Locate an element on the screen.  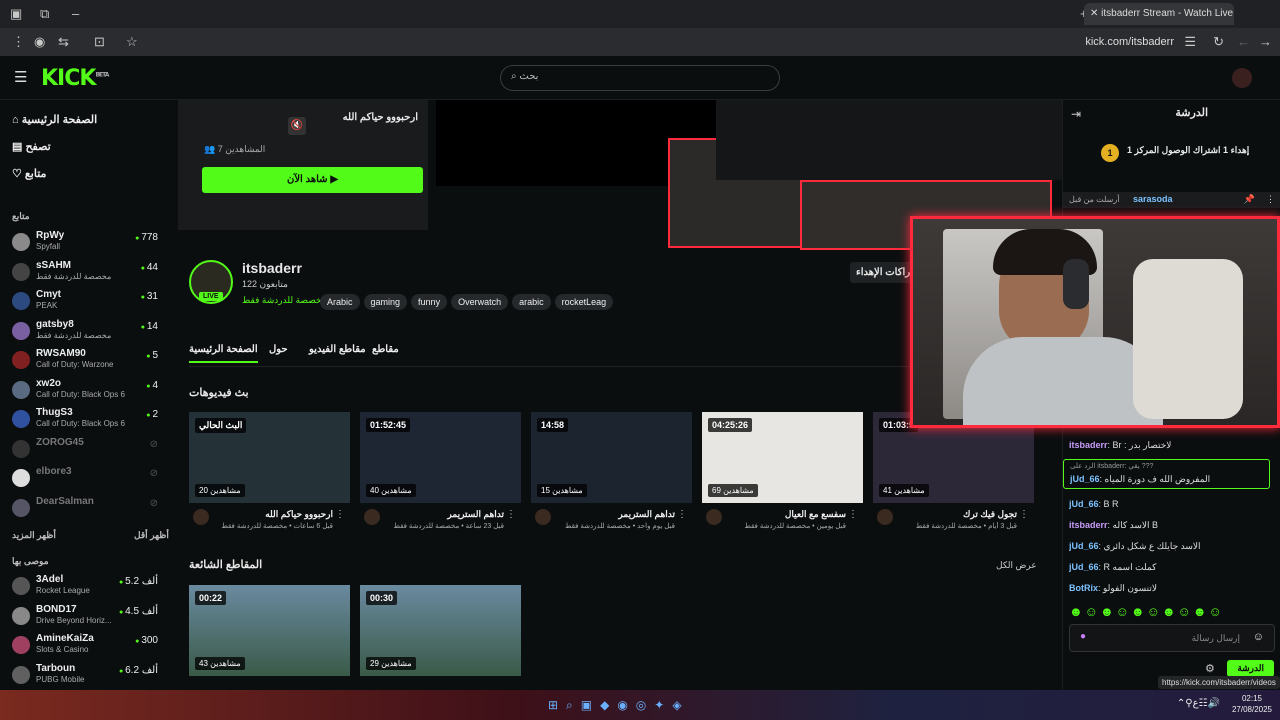
tab-home: الصفحة الرئيسية is located at coordinates (223, 353).